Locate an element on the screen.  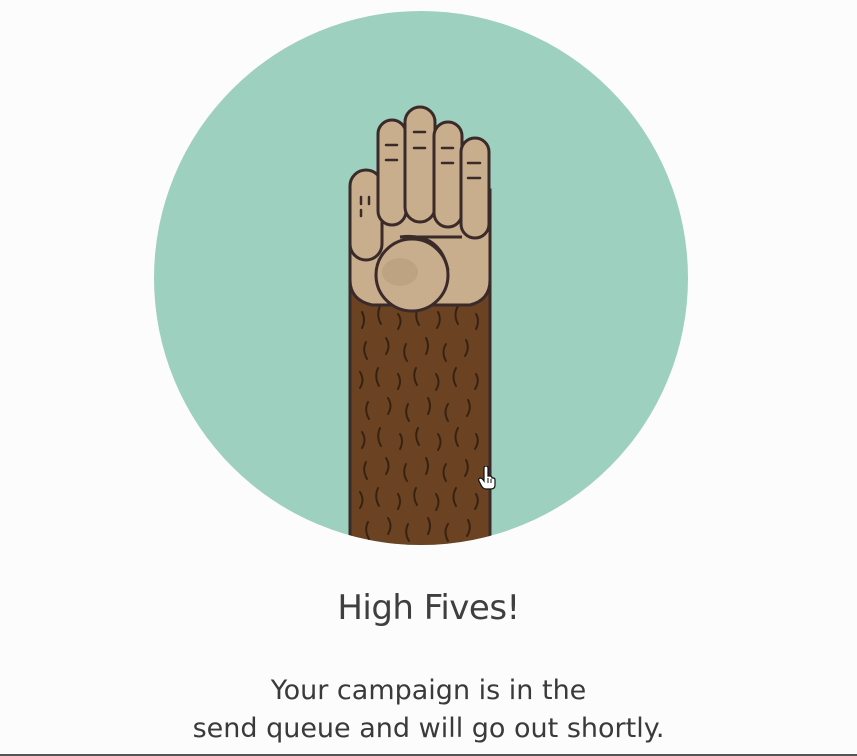
hand-middle is located at coordinates (420, 164).